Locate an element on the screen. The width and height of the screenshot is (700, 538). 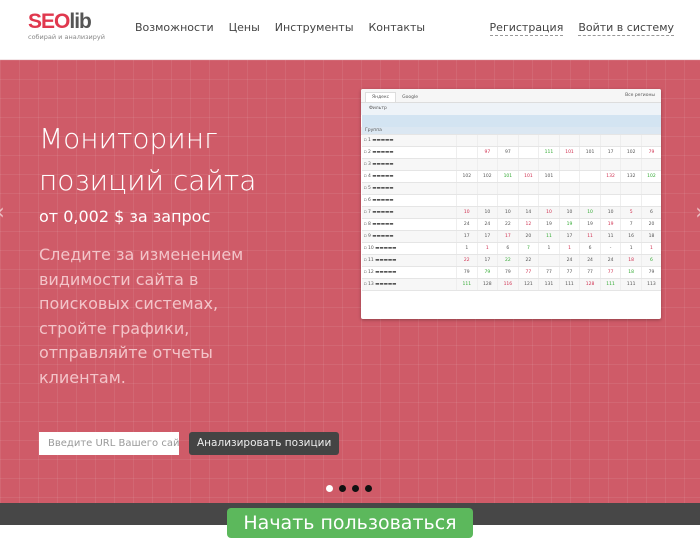
next-slide-arrow-icon: › is located at coordinates (697, 212).